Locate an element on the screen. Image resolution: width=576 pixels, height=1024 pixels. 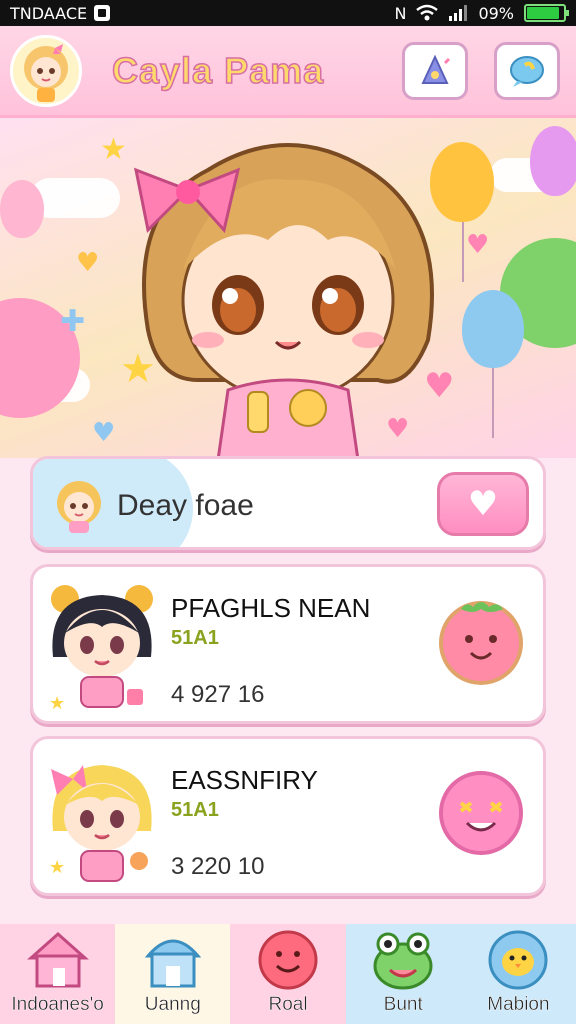
nav-label: Indoanes'o is located at coordinates (57, 1004).